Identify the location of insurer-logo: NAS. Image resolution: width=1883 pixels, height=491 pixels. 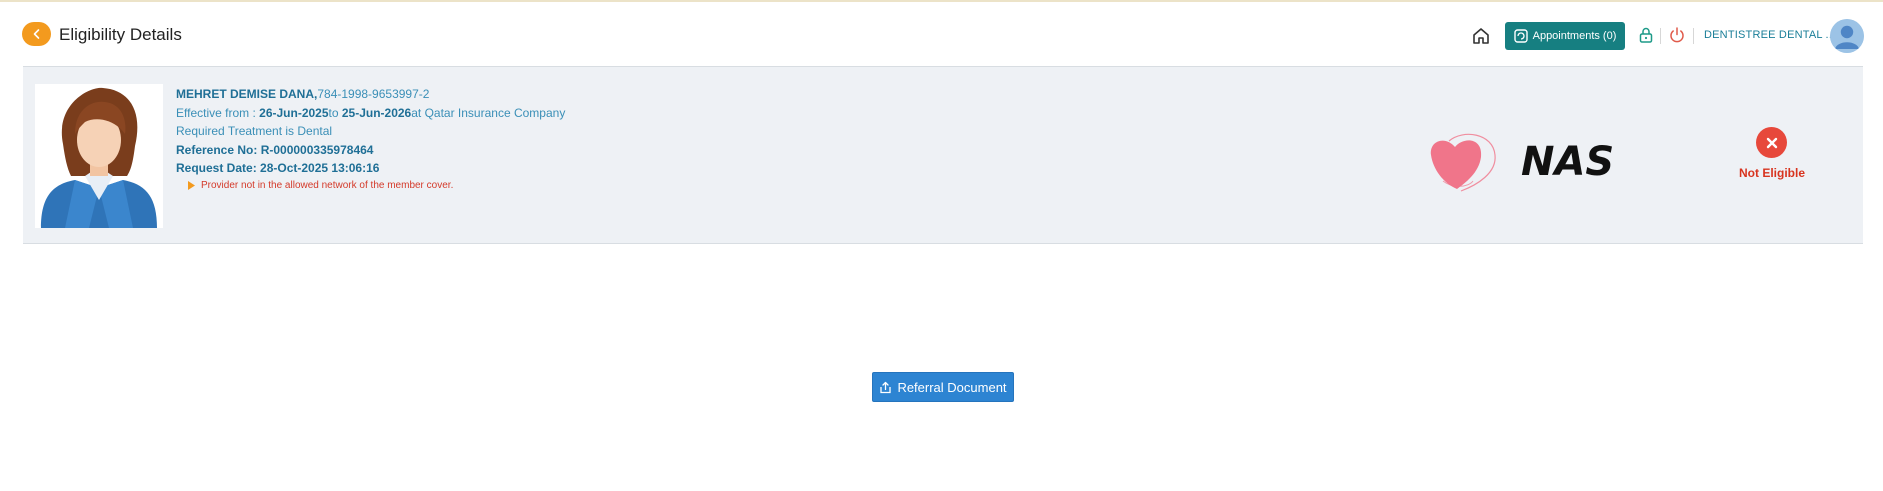
(1523, 161).